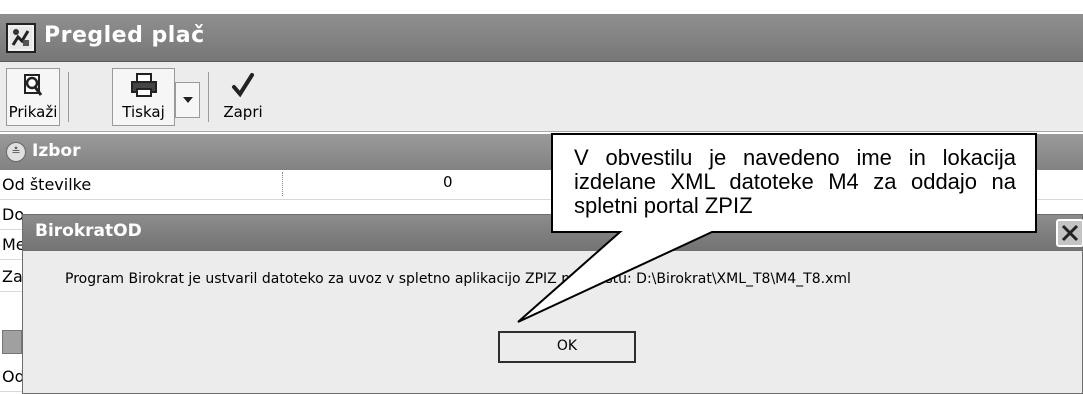 This screenshot has width=1083, height=394. Describe the element at coordinates (88, 231) in the screenshot. I see `dialog-title: BirokratOD` at that location.